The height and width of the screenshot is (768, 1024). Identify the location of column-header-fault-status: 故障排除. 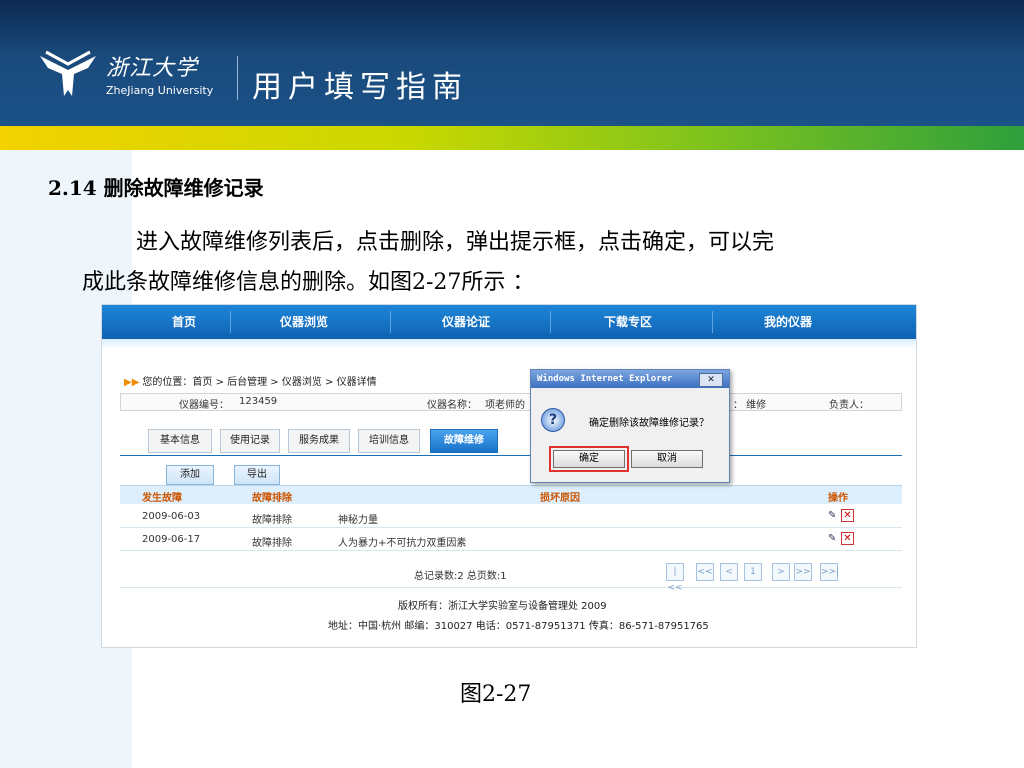
(272, 498).